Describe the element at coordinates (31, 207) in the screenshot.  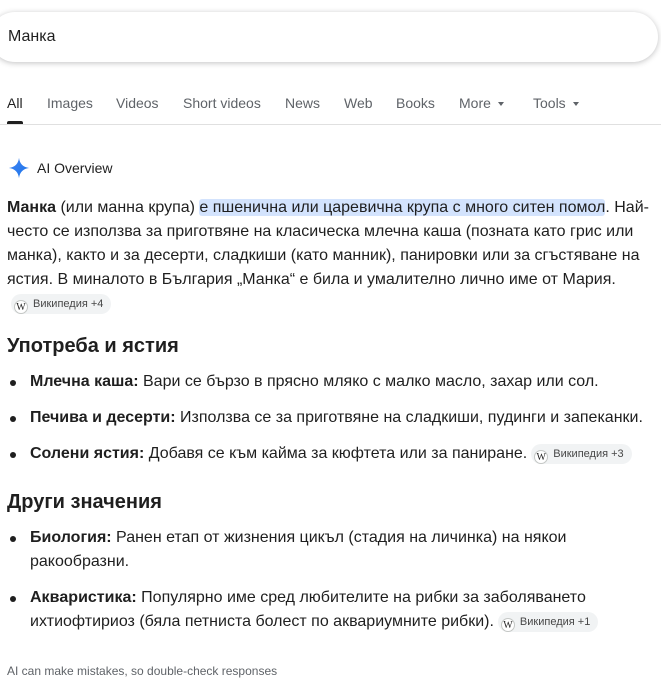
I see `intro-term: Манка` at that location.